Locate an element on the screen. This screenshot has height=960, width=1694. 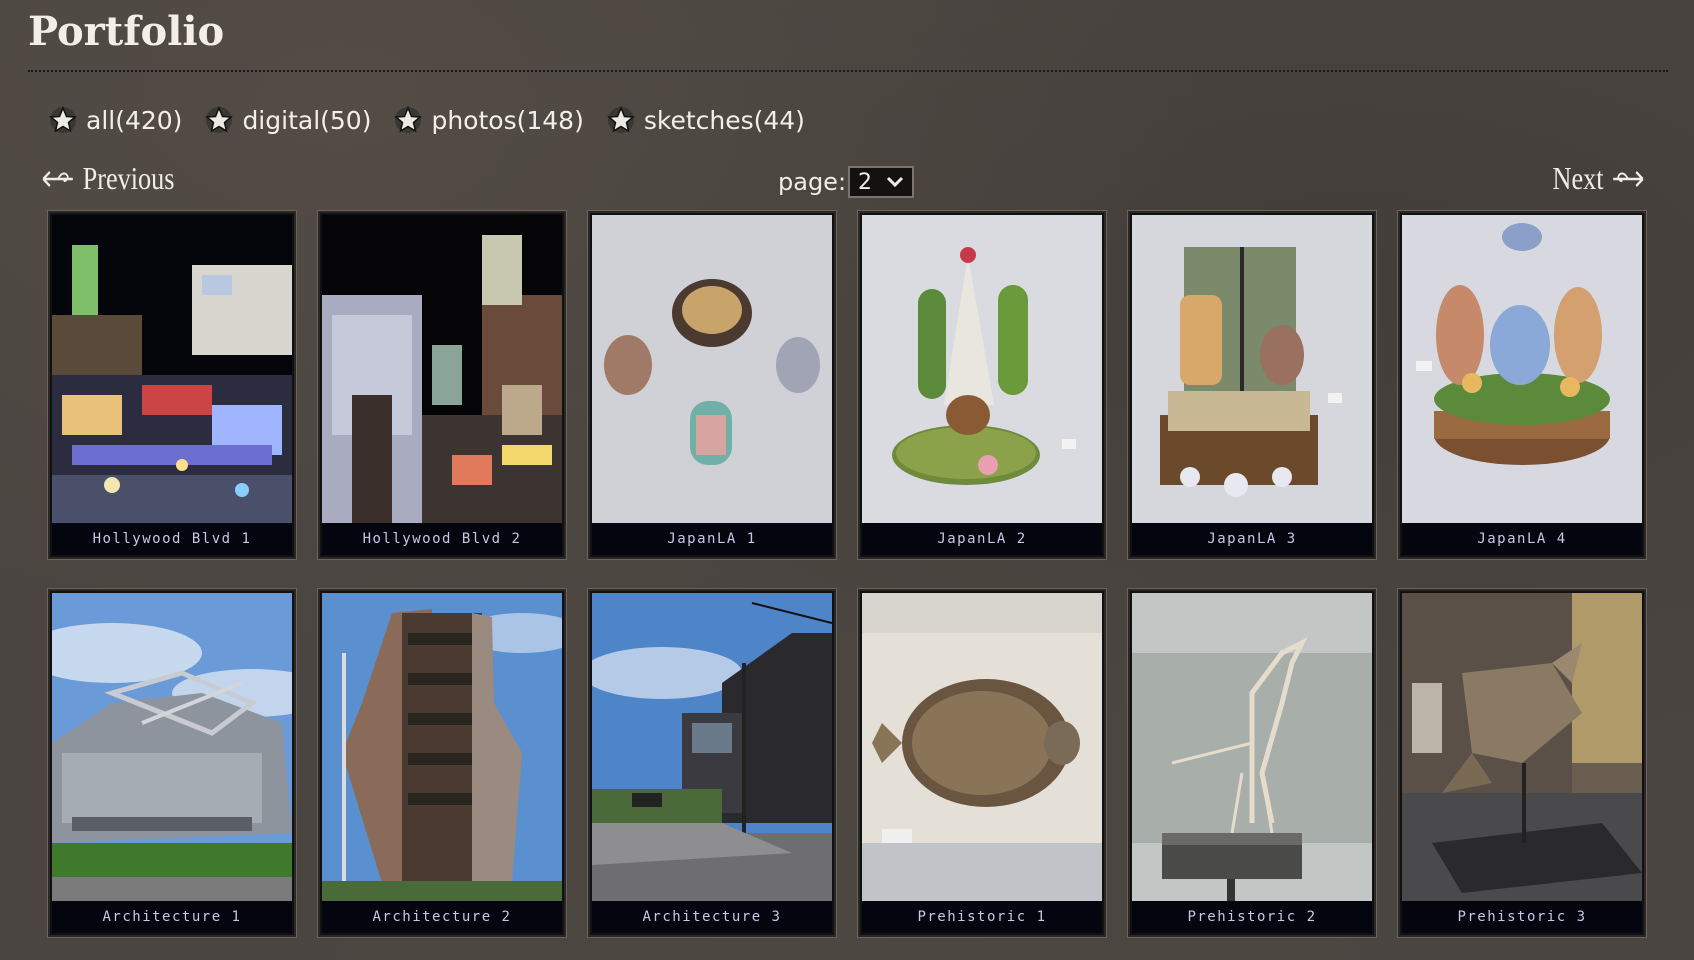
image-caption: JapanLA 2 is located at coordinates (982, 539).